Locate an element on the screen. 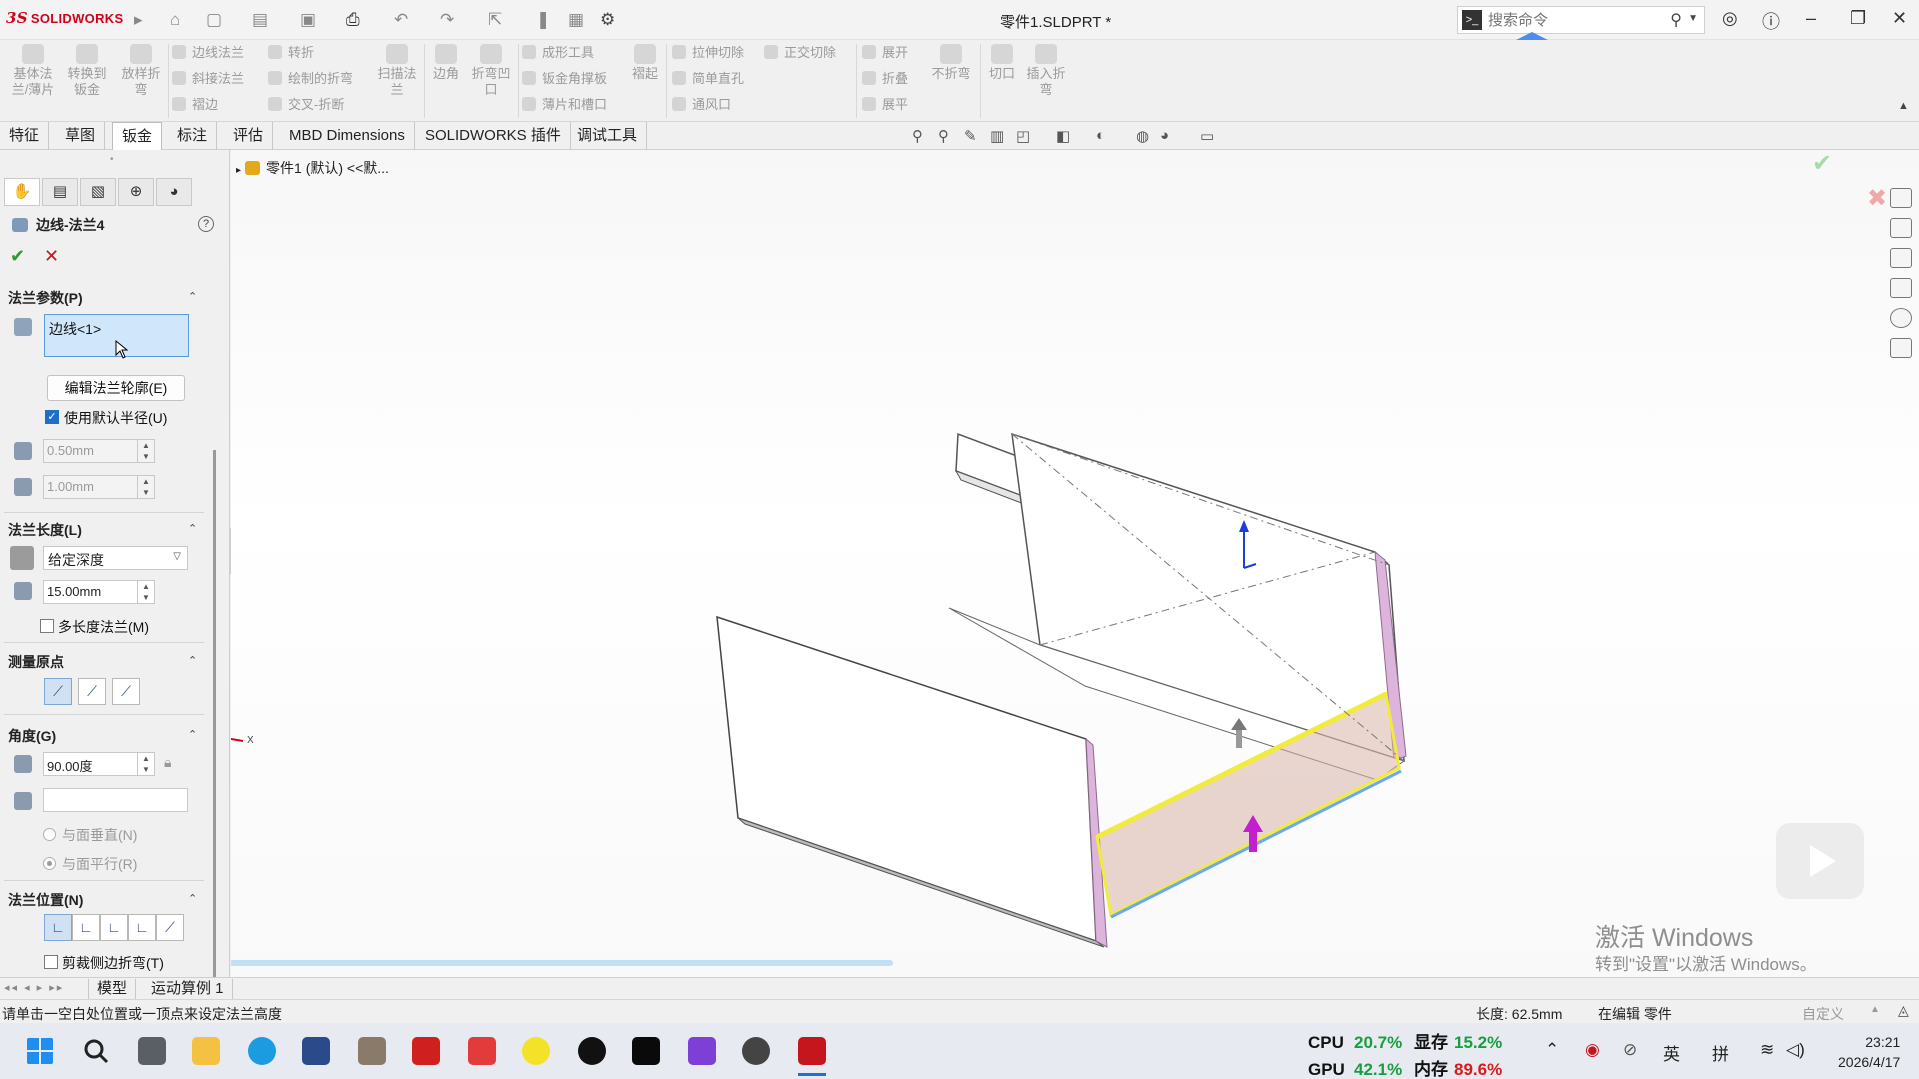 The height and width of the screenshot is (1079, 1919). lofted-bend-tool: 放样折弯 is located at coordinates (141, 71).